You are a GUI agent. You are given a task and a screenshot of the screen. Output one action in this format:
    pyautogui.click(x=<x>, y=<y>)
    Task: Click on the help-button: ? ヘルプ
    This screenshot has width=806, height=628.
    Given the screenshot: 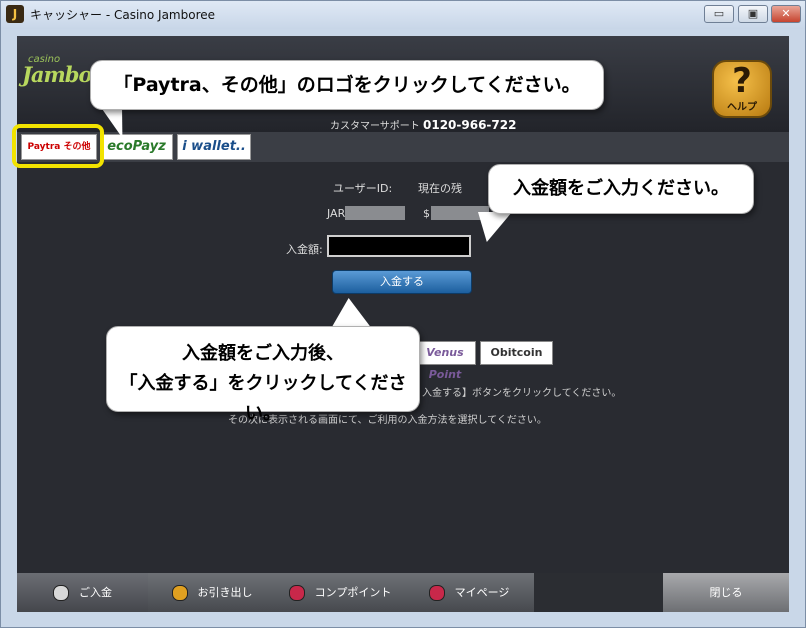 What is the action you would take?
    pyautogui.click(x=742, y=89)
    